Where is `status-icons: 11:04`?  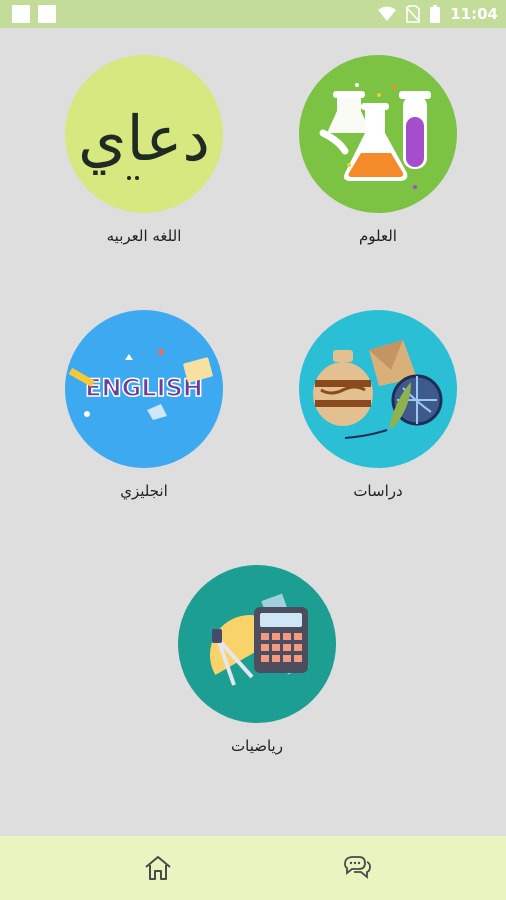
status-icons: 11:04 is located at coordinates (438, 14).